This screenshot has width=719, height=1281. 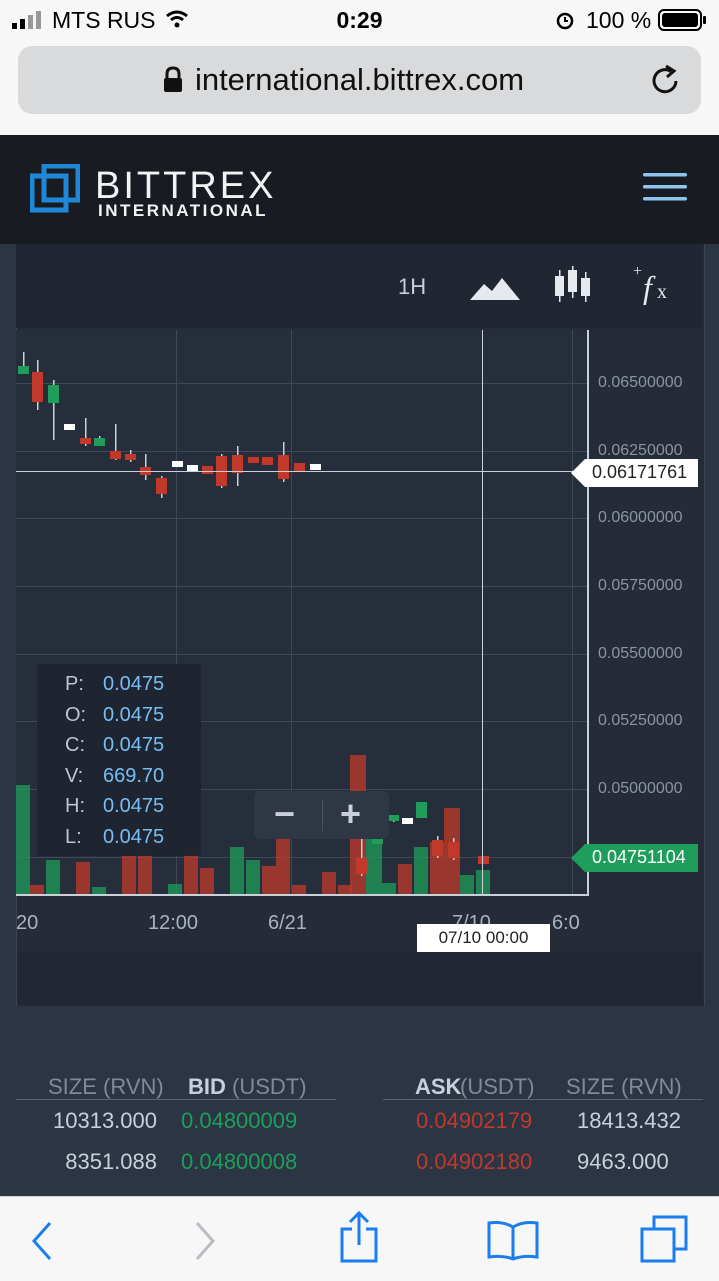 What do you see at coordinates (73, 837) in the screenshot?
I see `ohlc-label: L:` at bounding box center [73, 837].